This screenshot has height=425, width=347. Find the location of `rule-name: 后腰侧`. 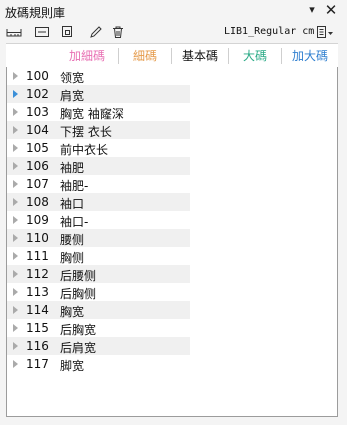

rule-name: 后腰侧 is located at coordinates (78, 276).